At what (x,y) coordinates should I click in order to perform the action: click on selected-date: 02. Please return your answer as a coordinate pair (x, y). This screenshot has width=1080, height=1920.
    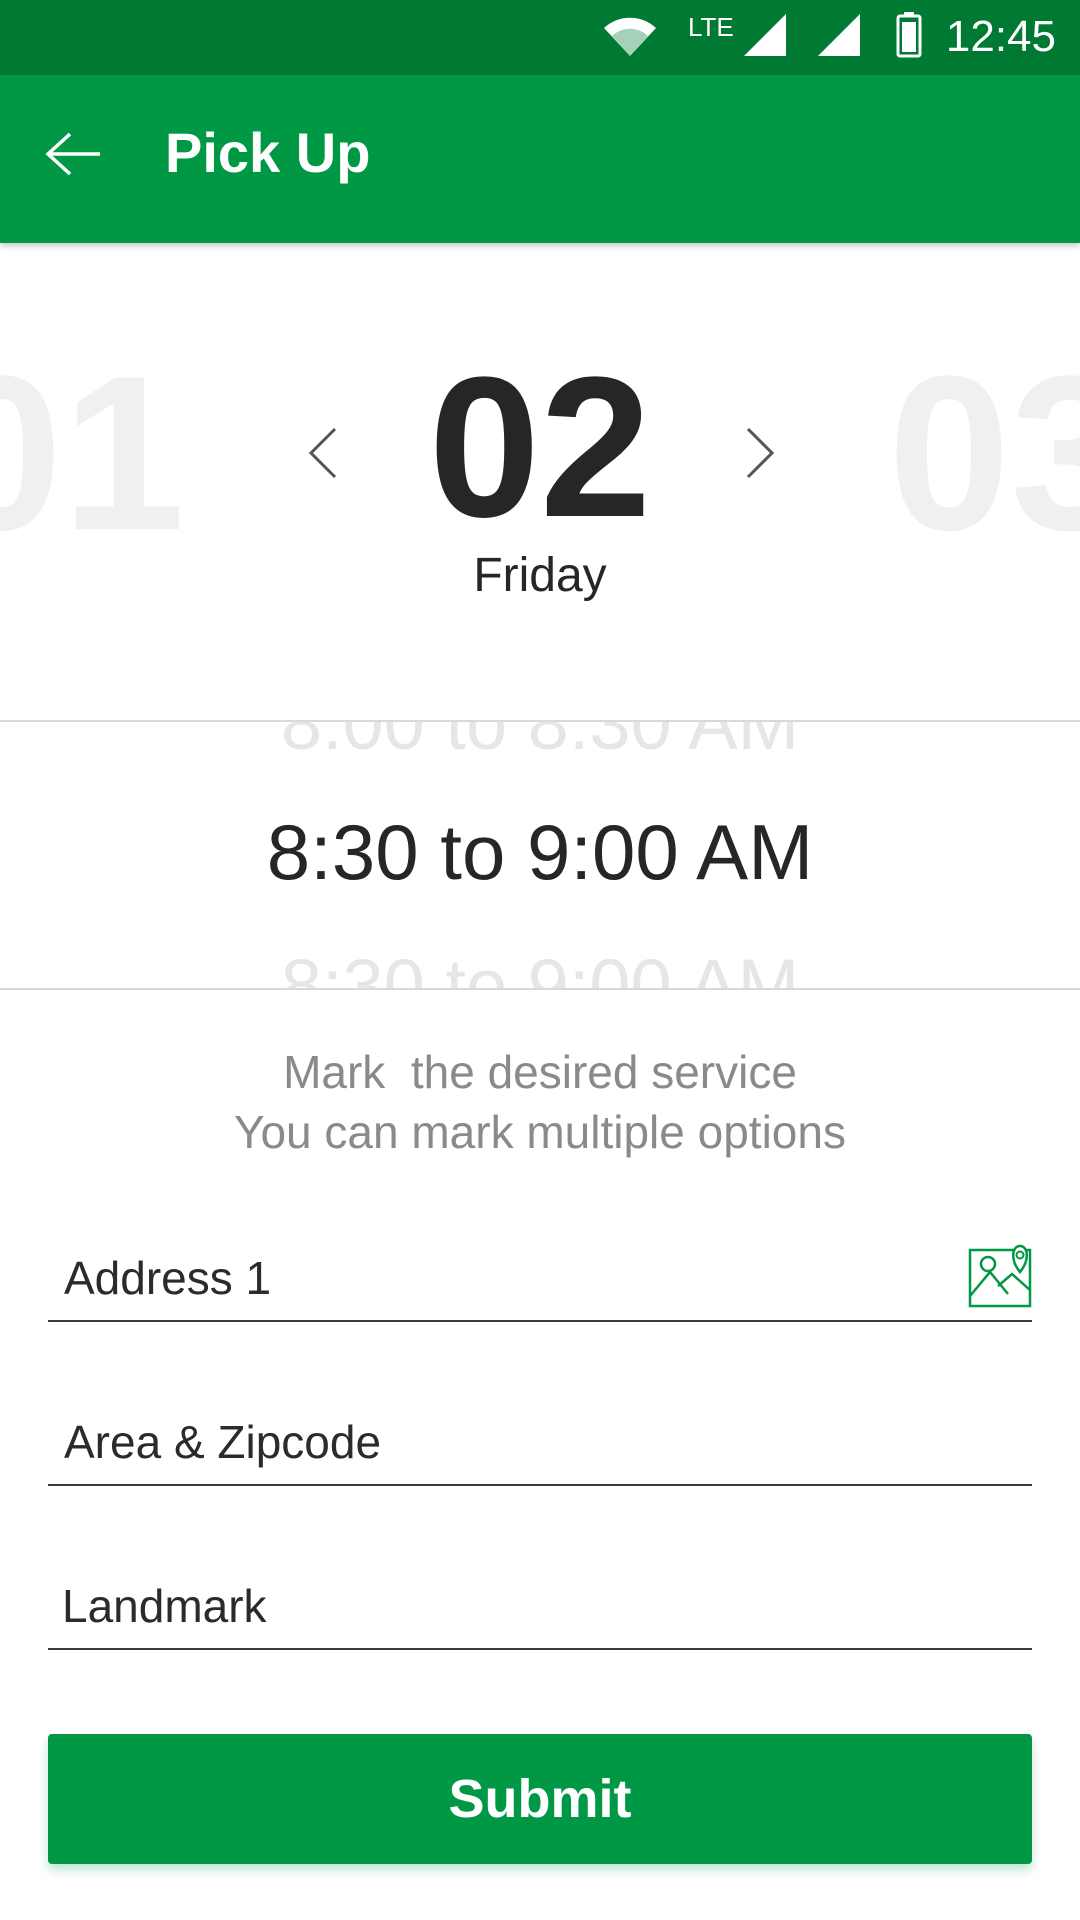
    Looking at the image, I should click on (540, 447).